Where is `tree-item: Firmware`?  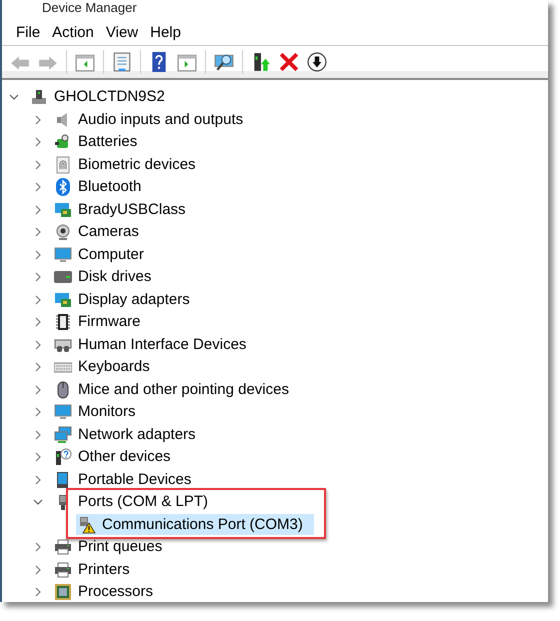
tree-item: Firmware is located at coordinates (102, 322).